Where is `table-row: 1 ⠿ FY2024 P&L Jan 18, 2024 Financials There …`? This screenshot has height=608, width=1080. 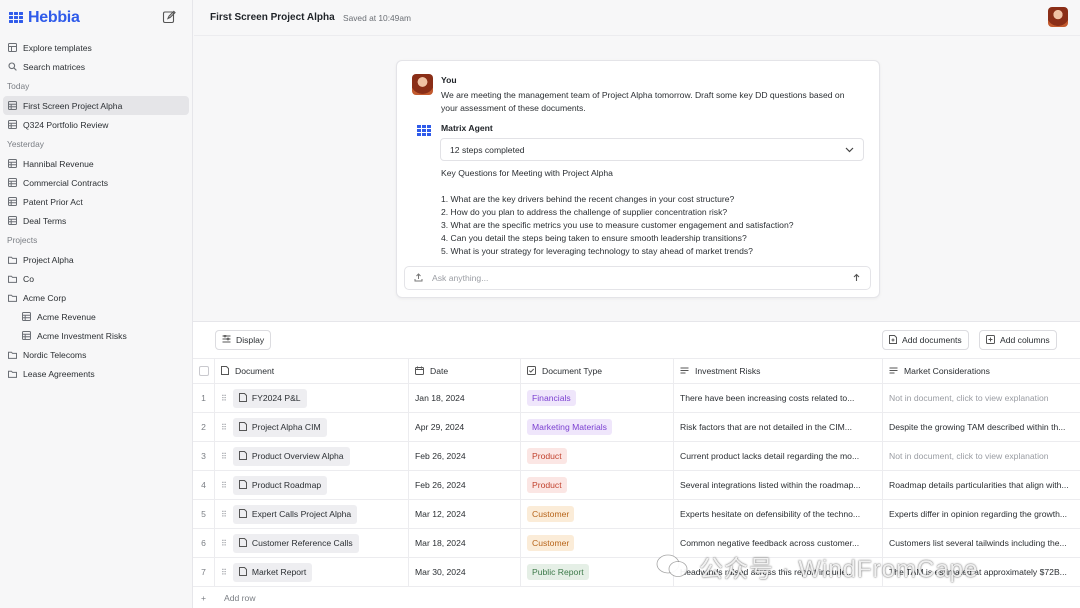
table-row: 1 ⠿ FY2024 P&L Jan 18, 2024 Financials There … is located at coordinates (636, 398).